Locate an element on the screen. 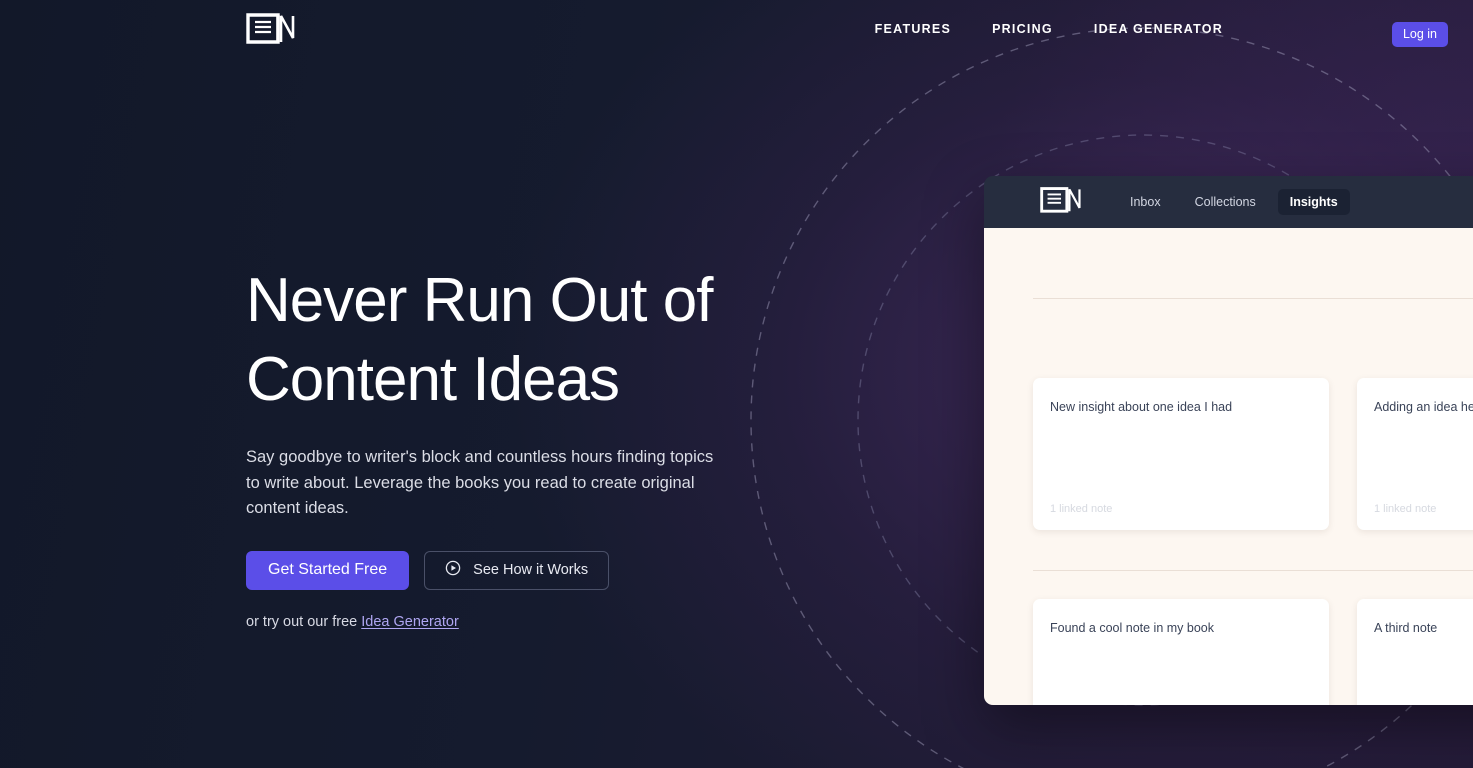  login-button: Log in is located at coordinates (1419, 34).